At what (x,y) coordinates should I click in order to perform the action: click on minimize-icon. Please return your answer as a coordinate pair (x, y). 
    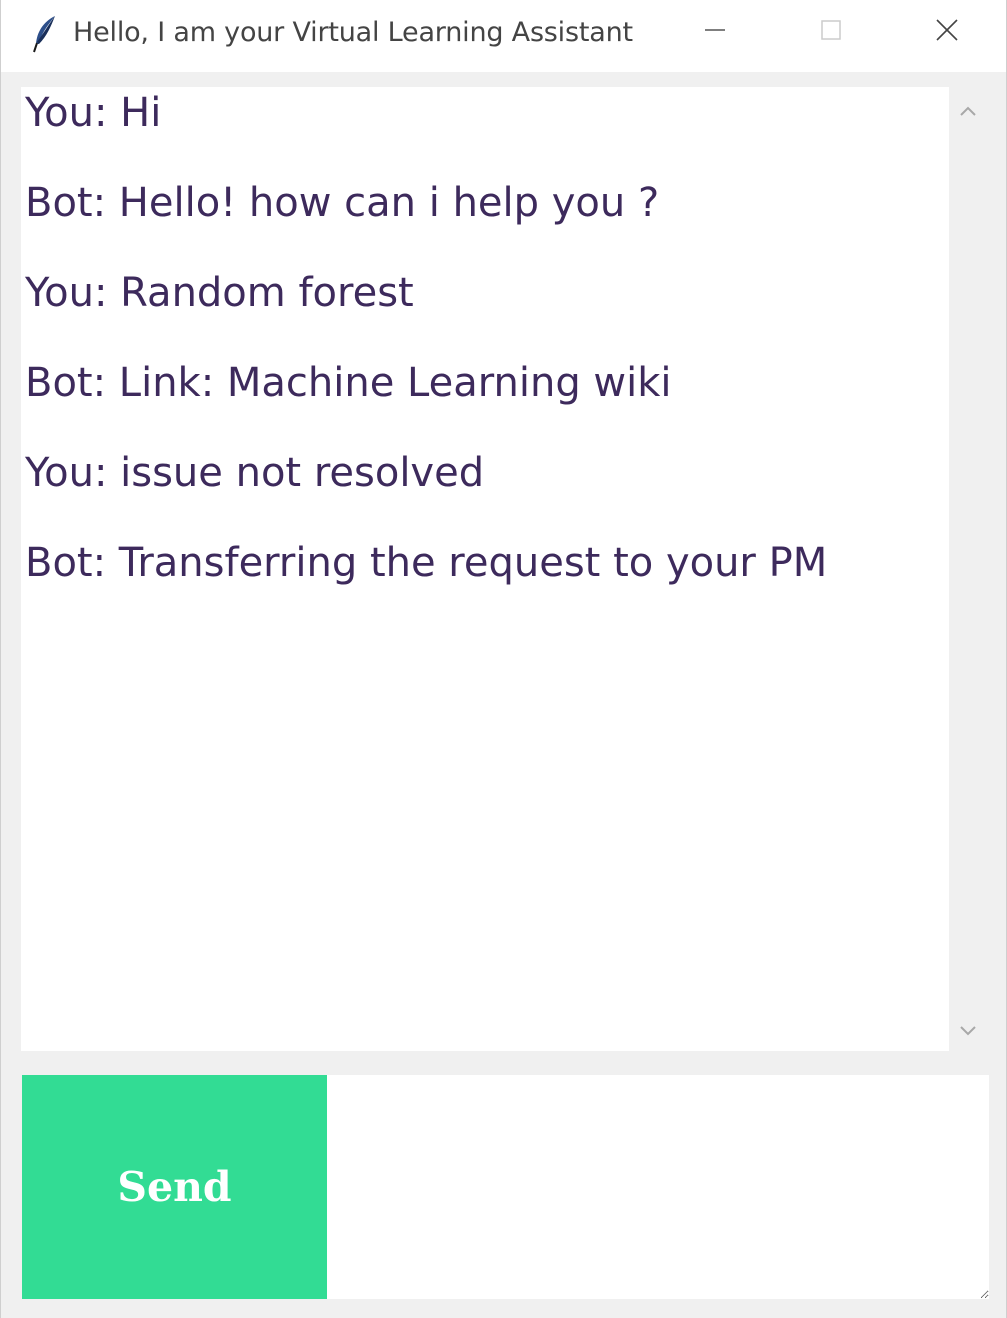
    Looking at the image, I should click on (715, 32).